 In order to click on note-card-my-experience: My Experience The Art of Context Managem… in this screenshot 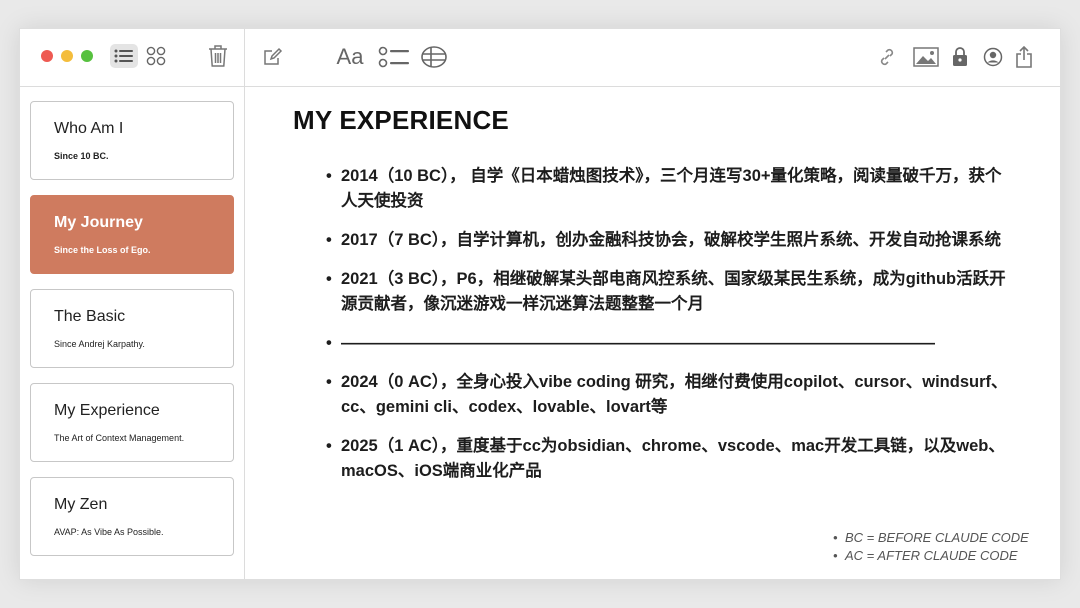, I will do `click(132, 422)`.